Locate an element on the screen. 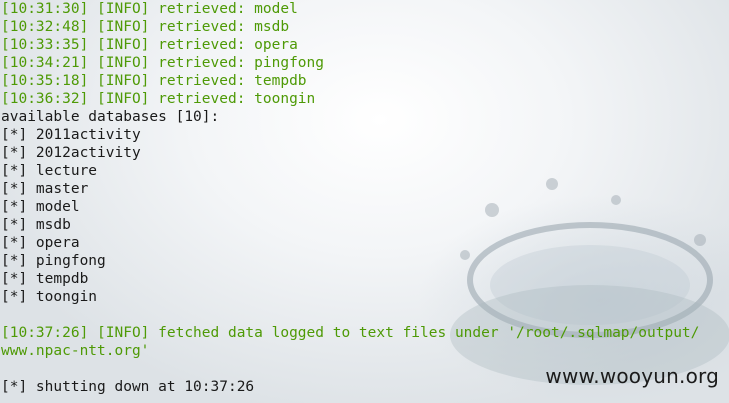 Image resolution: width=729 pixels, height=403 pixels. fetched-data-line-continued: www.npac-ntt.org' is located at coordinates (75, 351).